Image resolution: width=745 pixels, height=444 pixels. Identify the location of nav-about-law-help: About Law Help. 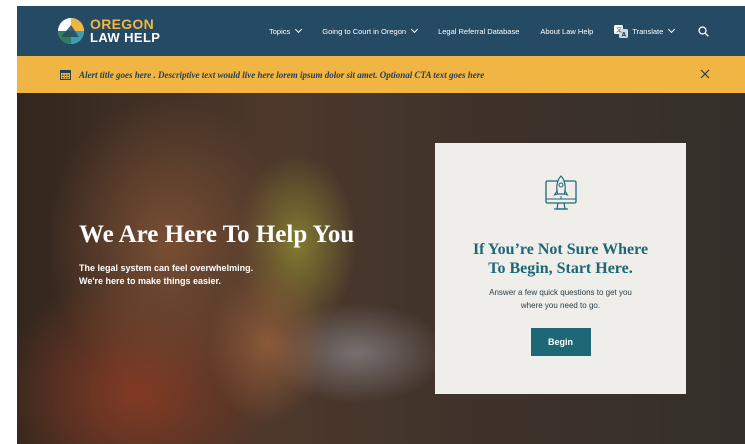
(566, 31).